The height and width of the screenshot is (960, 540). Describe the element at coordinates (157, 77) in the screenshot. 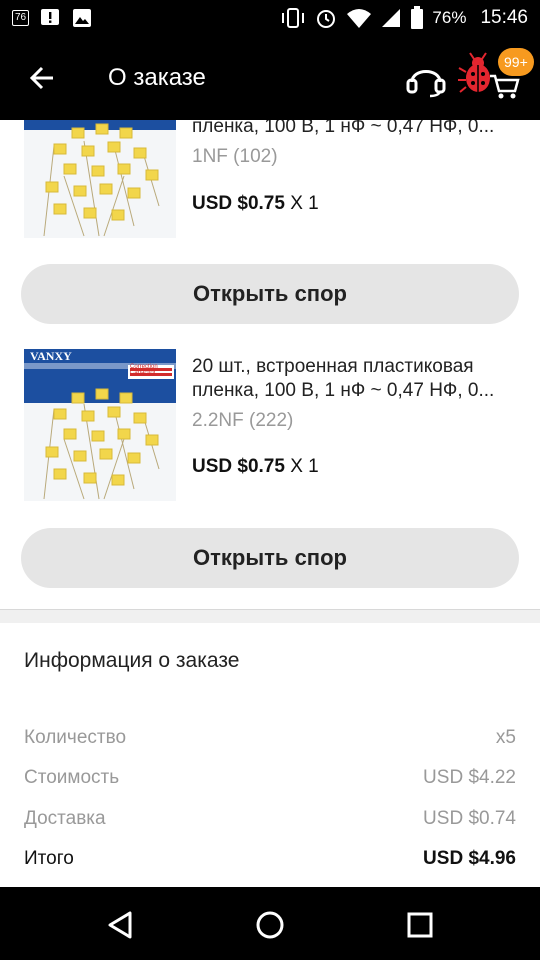

I see `page-title: О заказе` at that location.